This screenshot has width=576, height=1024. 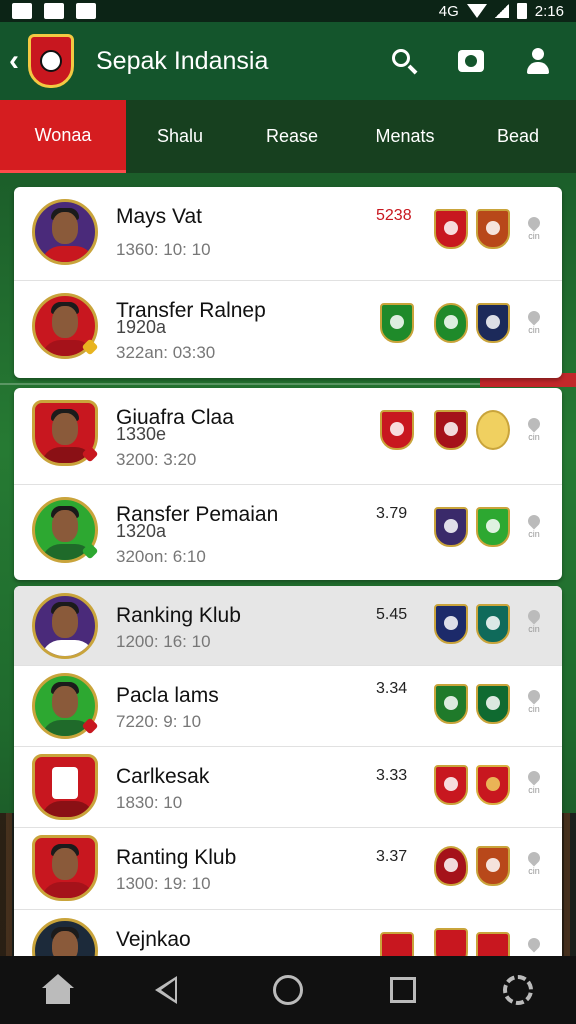 I want to click on search-icon, so click(x=404, y=61).